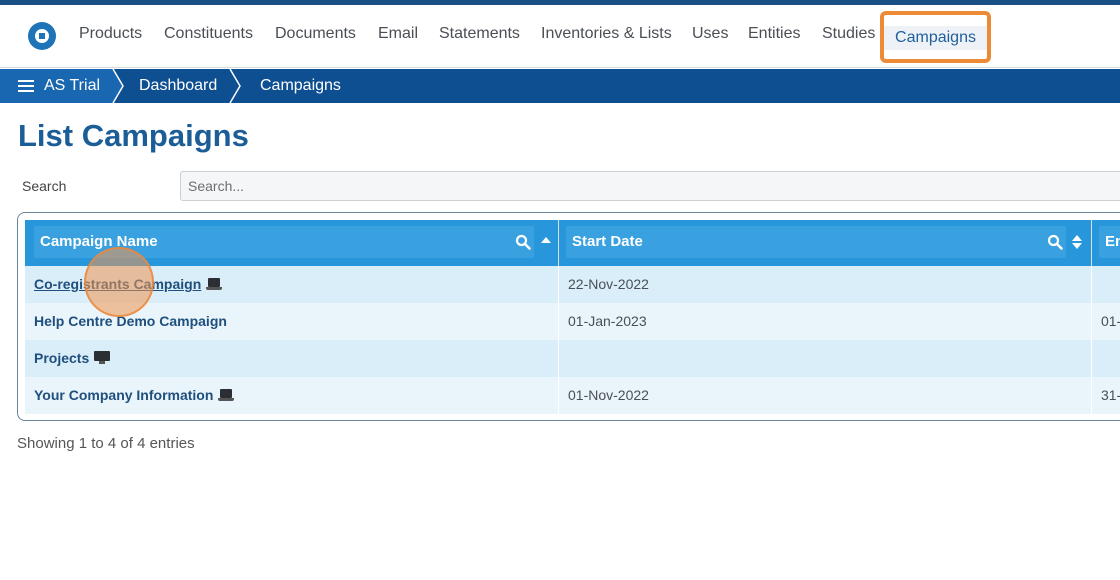 Image resolution: width=1120 pixels, height=580 pixels. Describe the element at coordinates (124, 395) in the screenshot. I see `campaign-name: Your Company Information` at that location.